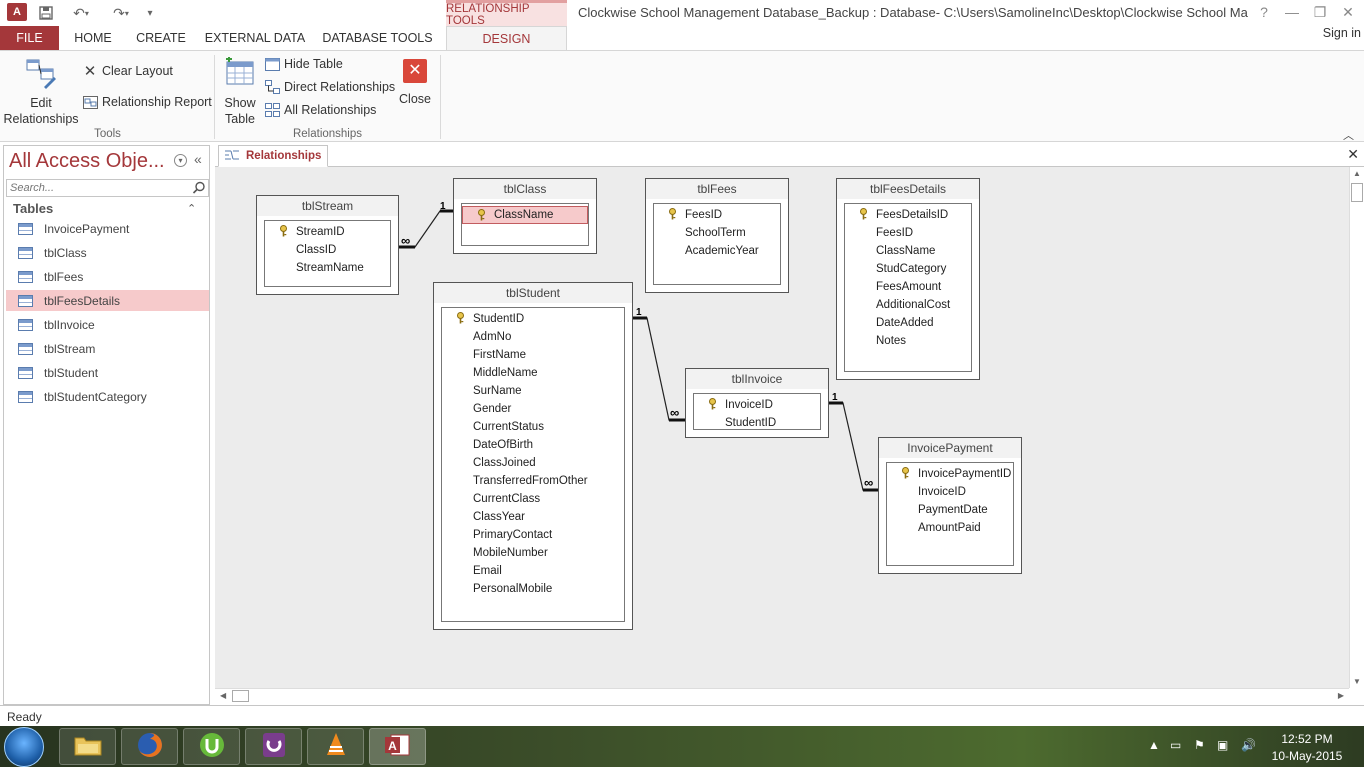 The height and width of the screenshot is (767, 1364). Describe the element at coordinates (1348, 12) in the screenshot. I see `close-window-button: ✕` at that location.